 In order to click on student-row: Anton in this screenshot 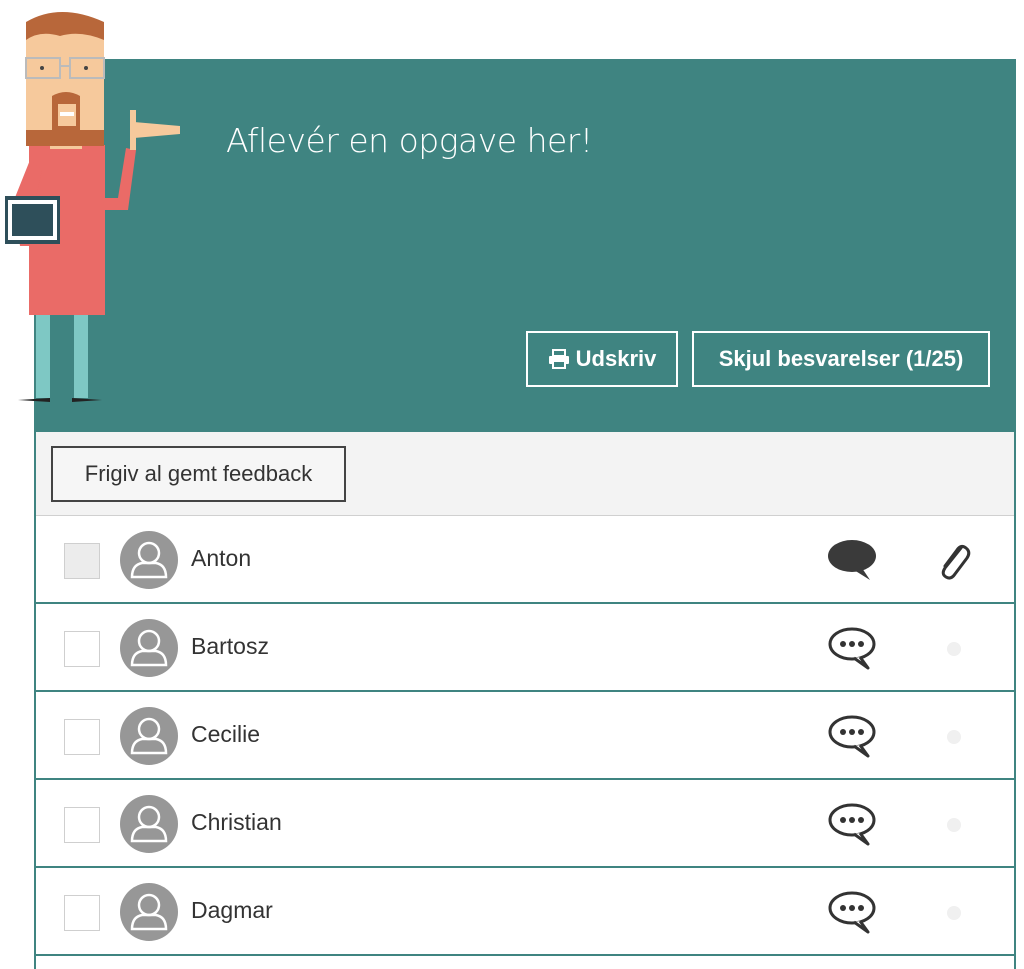, I will do `click(525, 560)`.